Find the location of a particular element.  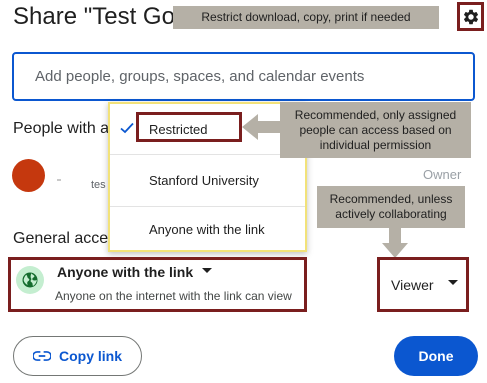

role-select: Viewer is located at coordinates (423, 284).